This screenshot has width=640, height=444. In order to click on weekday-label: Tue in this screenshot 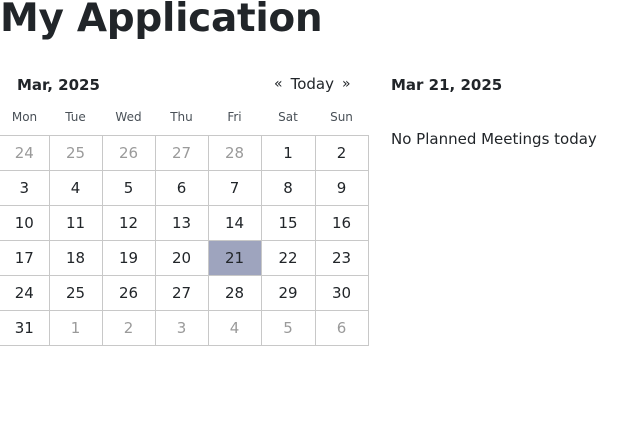, I will do `click(75, 117)`.